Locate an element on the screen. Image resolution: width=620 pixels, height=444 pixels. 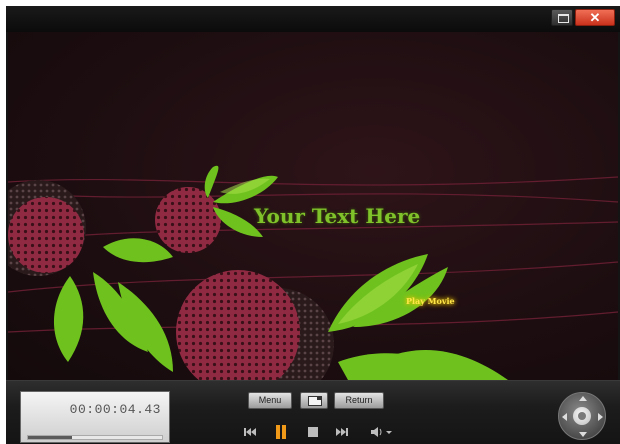
play-movie-button: Play Movie is located at coordinates (430, 301).